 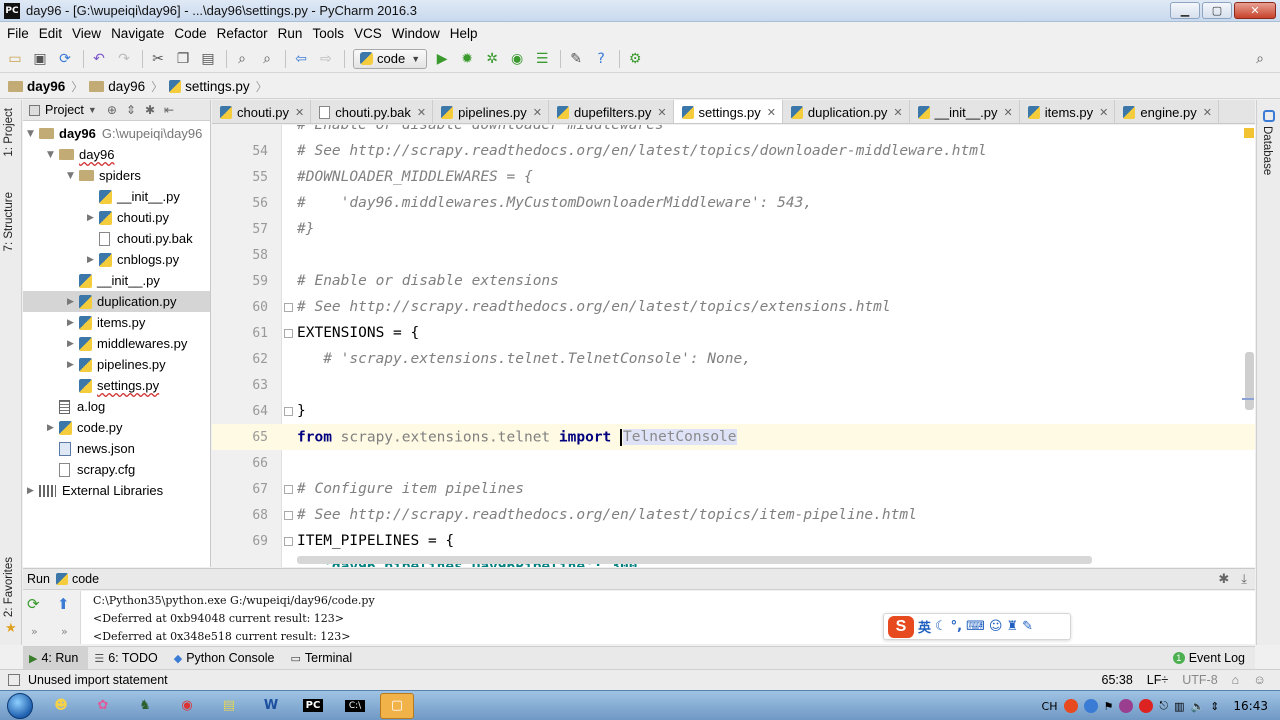 I want to click on taskbar-pycharm: PC, so click(x=313, y=706).